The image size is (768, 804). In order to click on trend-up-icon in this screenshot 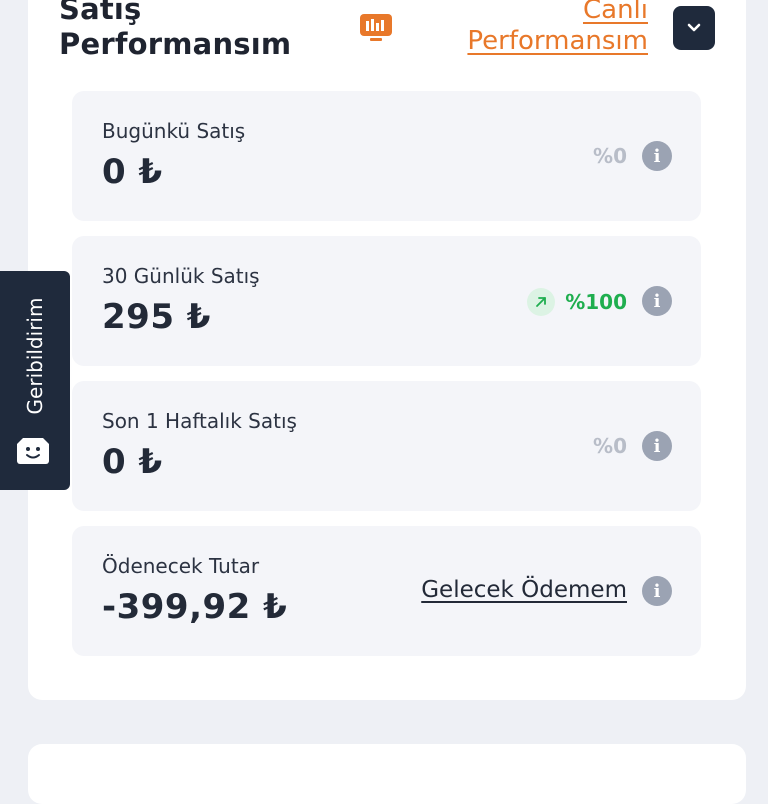, I will do `click(541, 302)`.